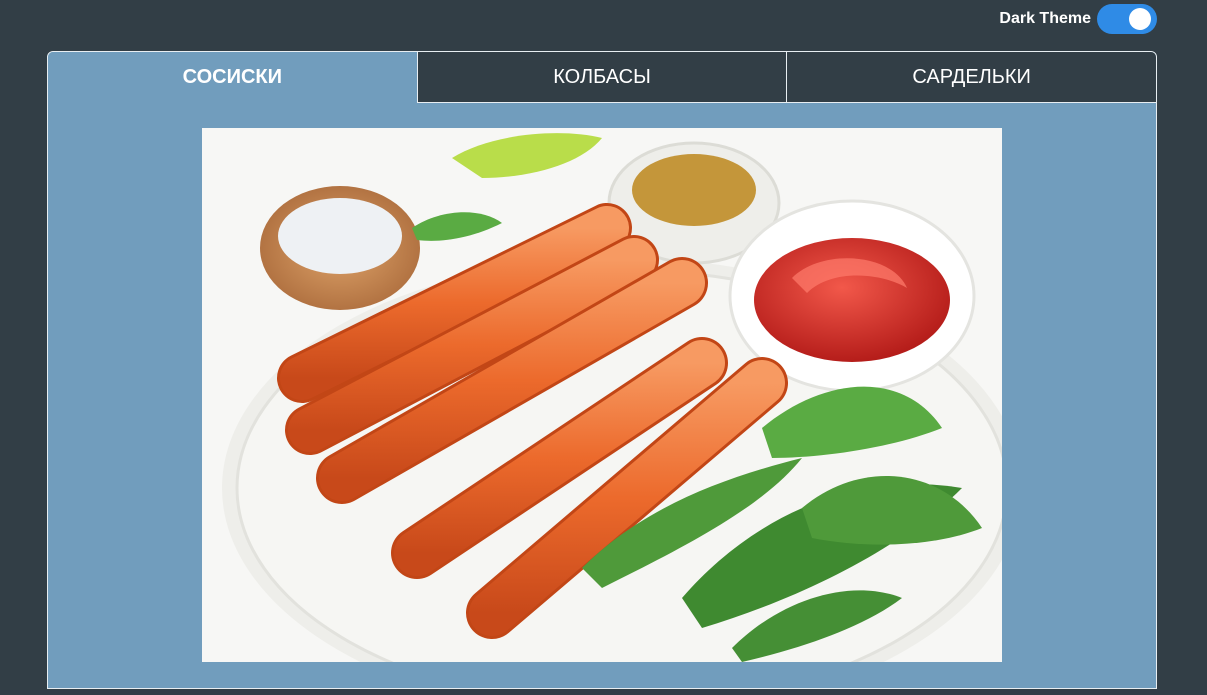 The width and height of the screenshot is (1207, 695). What do you see at coordinates (603, 20) in the screenshot?
I see `top-bar: Dark Theme` at bounding box center [603, 20].